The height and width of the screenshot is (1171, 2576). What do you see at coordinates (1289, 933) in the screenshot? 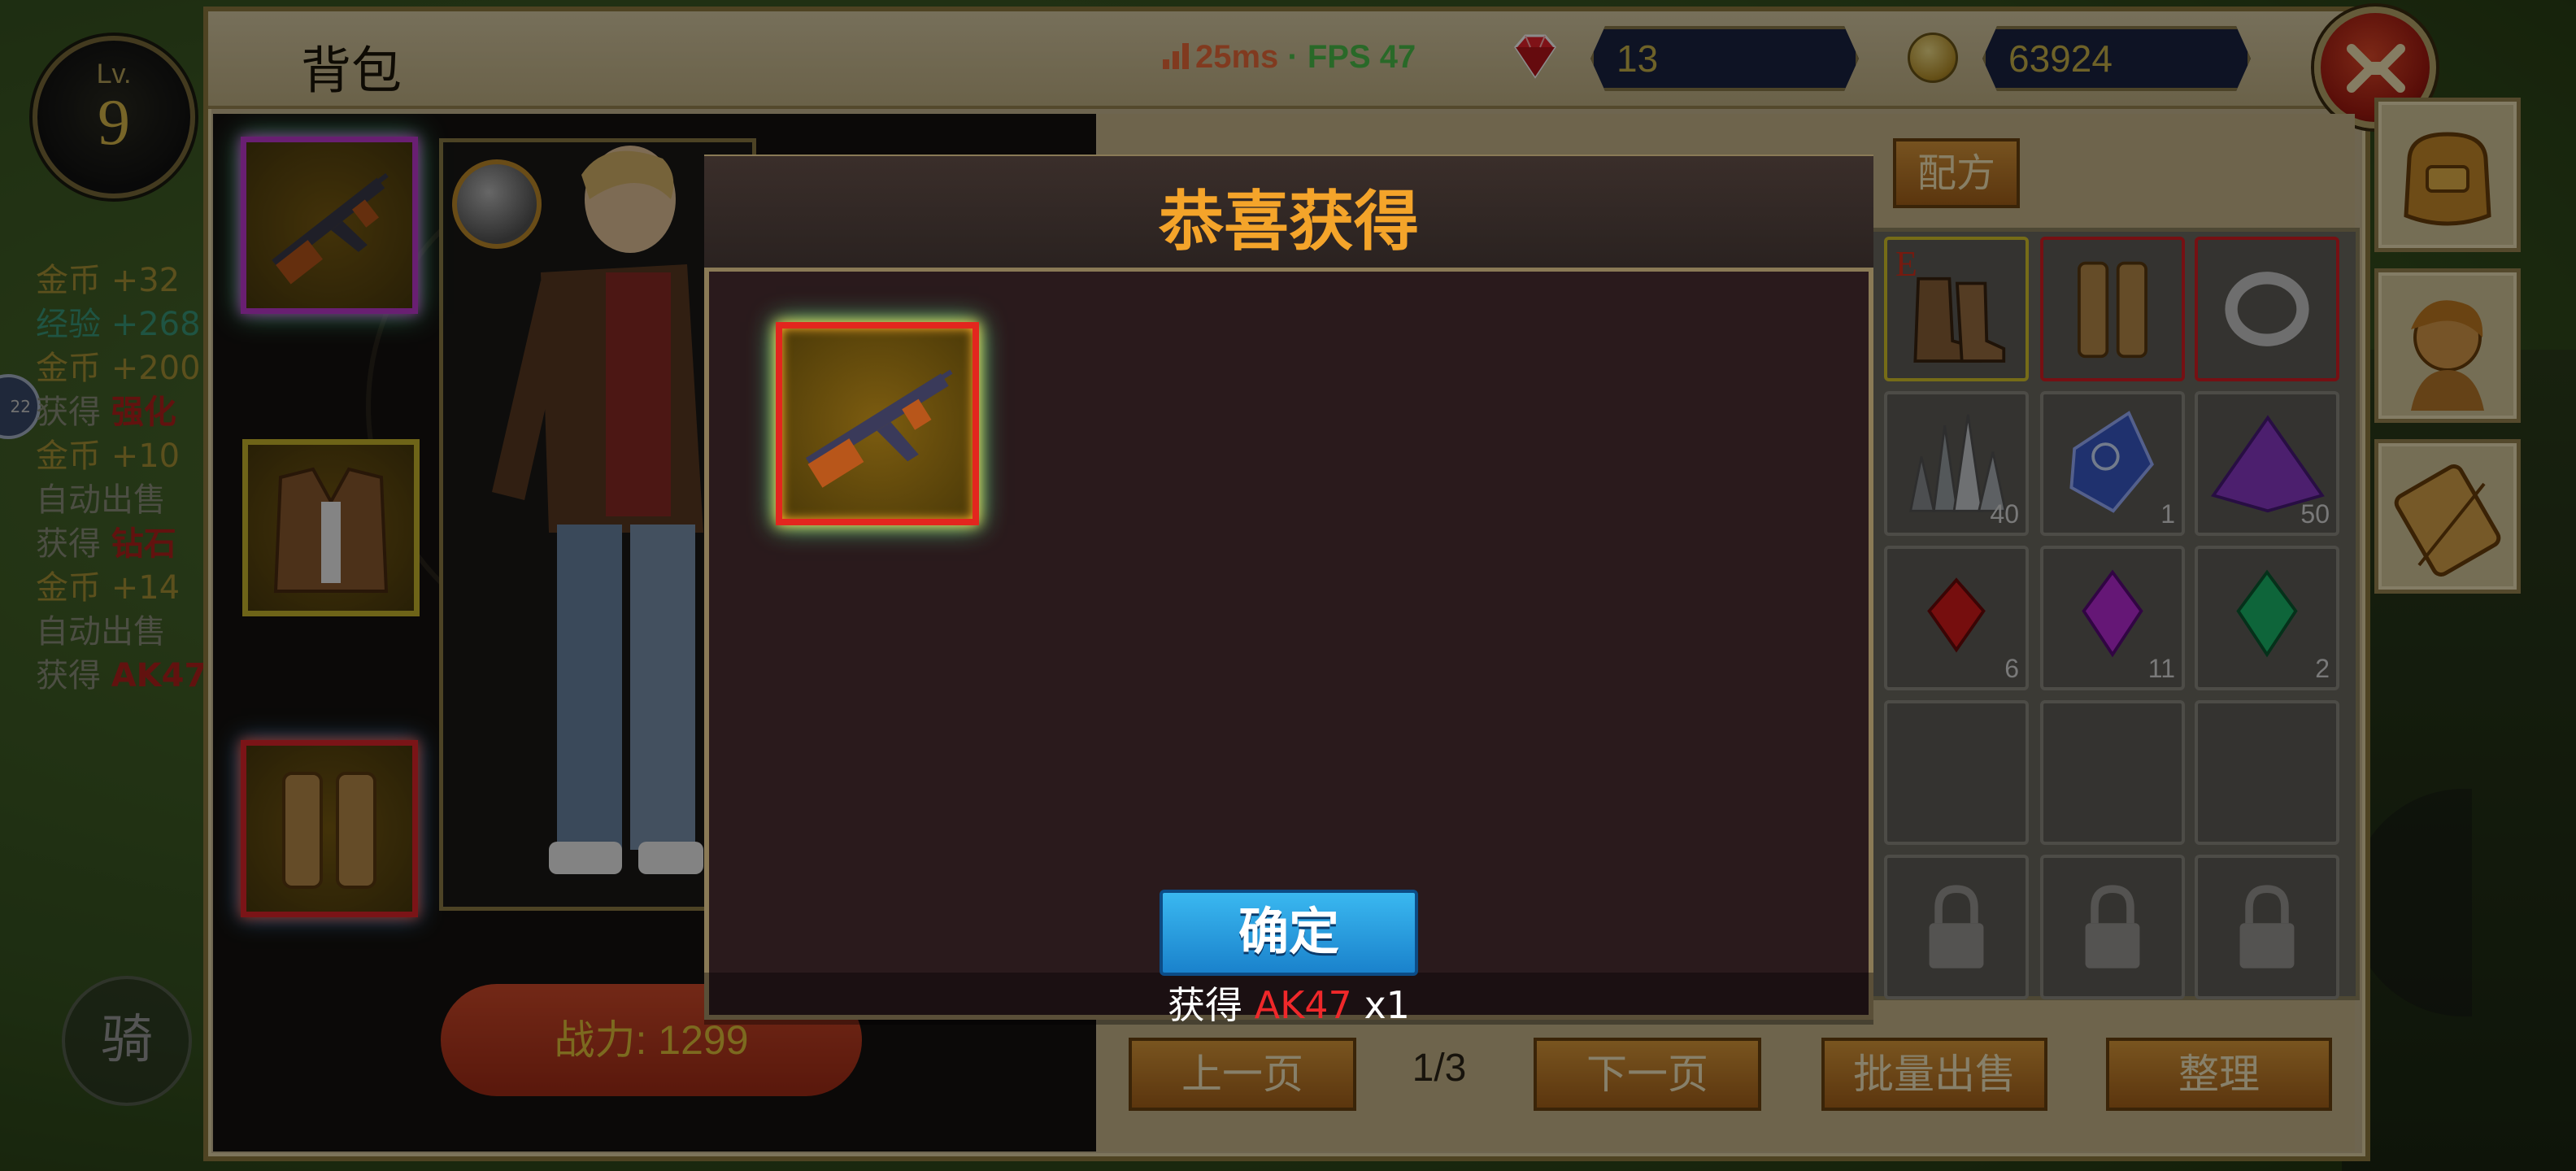
I see `confirm-button: 确定` at bounding box center [1289, 933].